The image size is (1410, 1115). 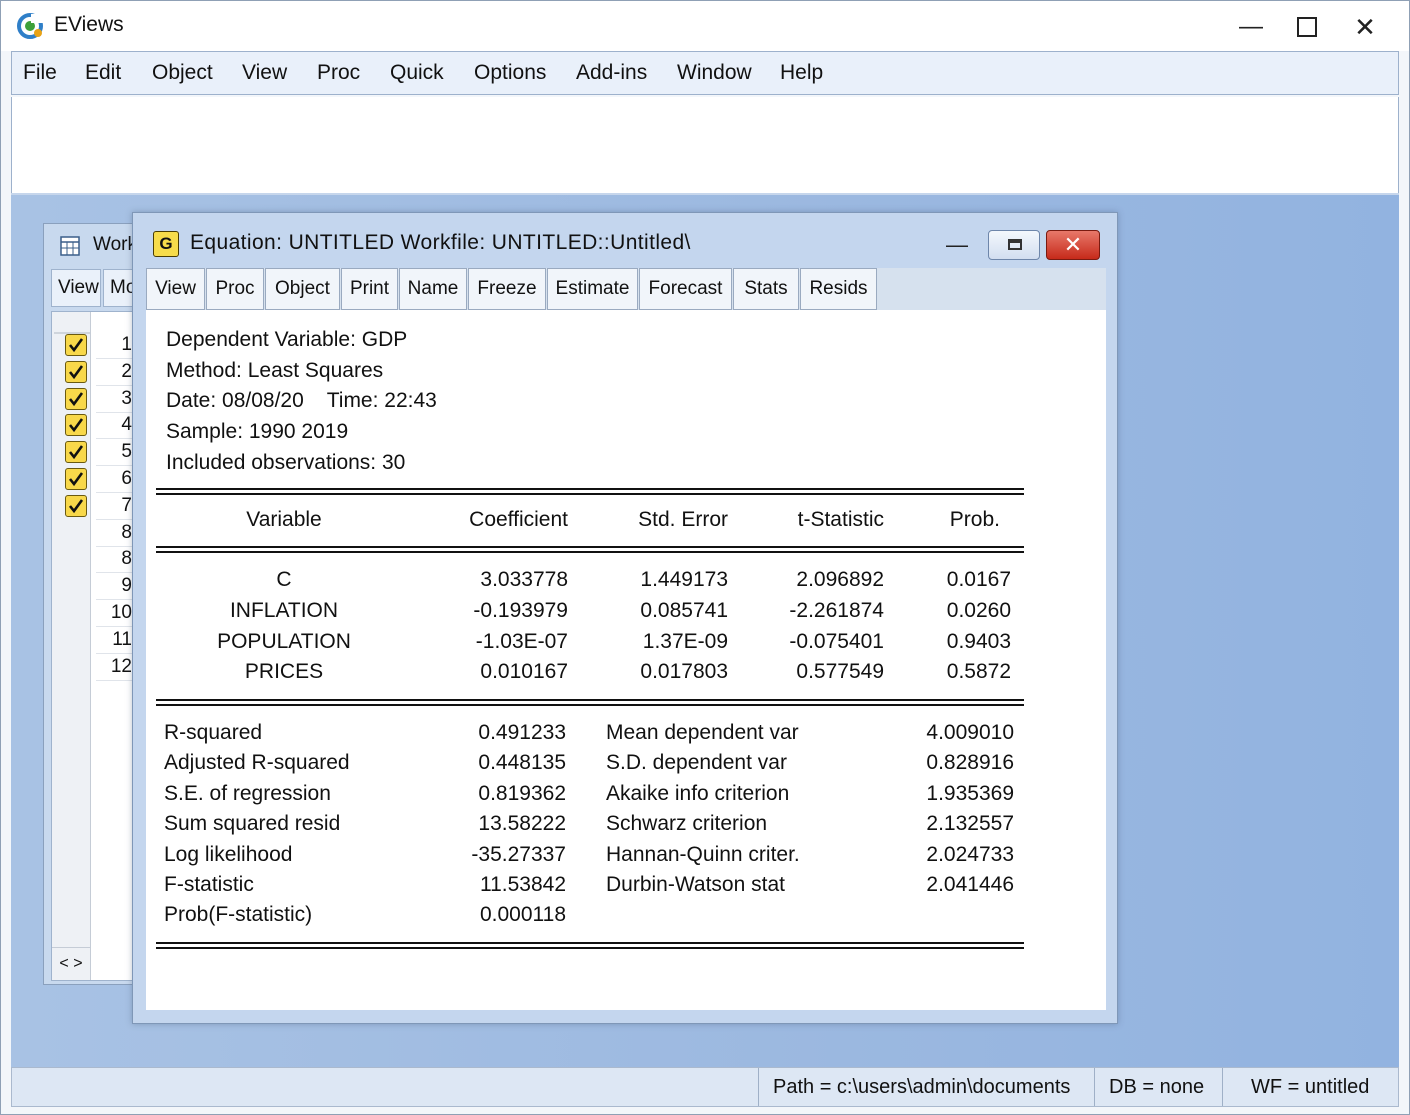 What do you see at coordinates (284, 610) in the screenshot?
I see `row-variable: INFLATION` at bounding box center [284, 610].